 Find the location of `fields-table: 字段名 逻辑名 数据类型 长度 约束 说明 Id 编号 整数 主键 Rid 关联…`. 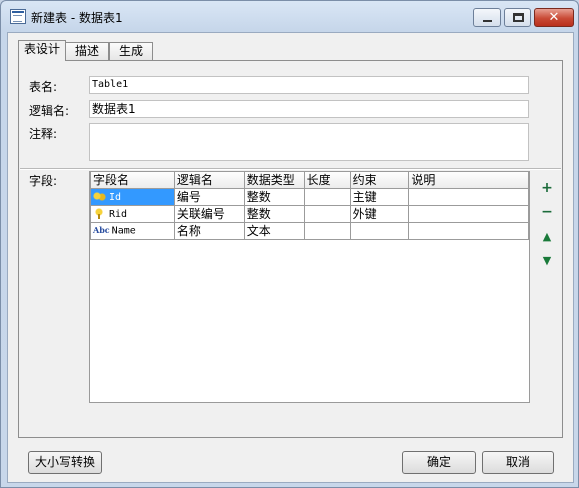

fields-table: 字段名 逻辑名 数据类型 长度 约束 说明 Id 编号 整数 主键 Rid 关联… is located at coordinates (309, 206).